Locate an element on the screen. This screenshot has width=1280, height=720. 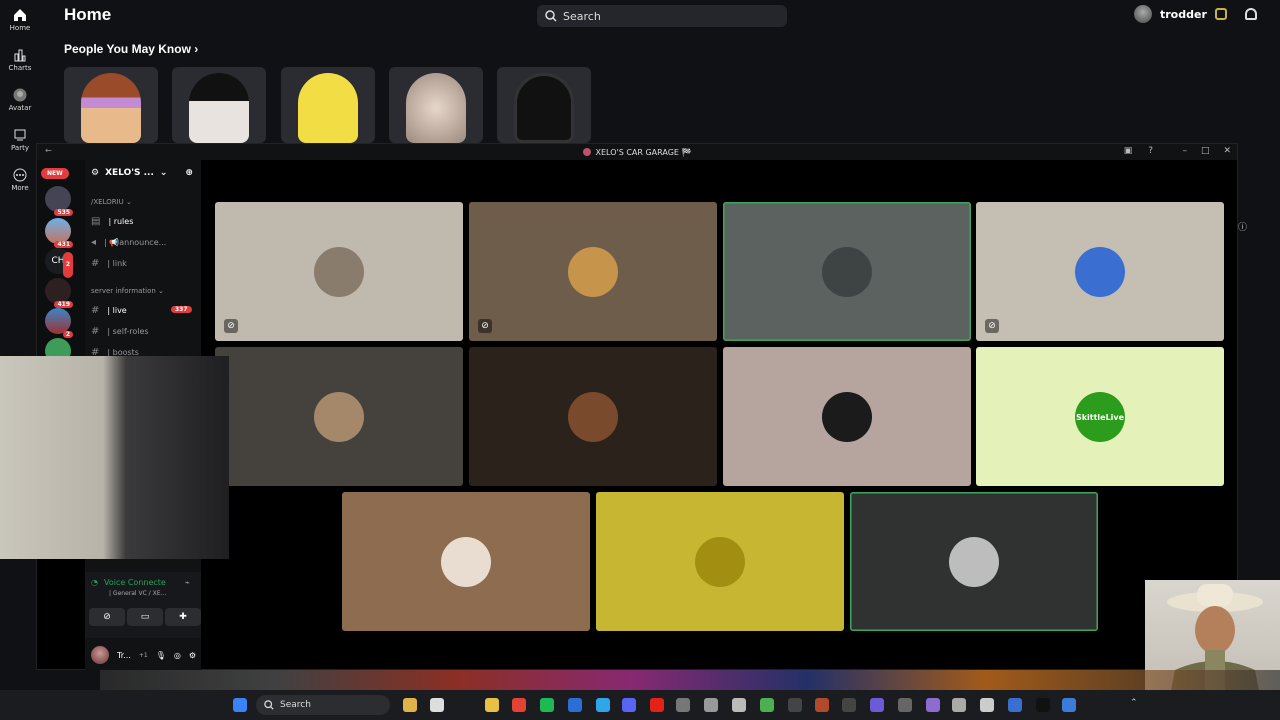
nav-charts: Charts is located at coordinates (20, 60).